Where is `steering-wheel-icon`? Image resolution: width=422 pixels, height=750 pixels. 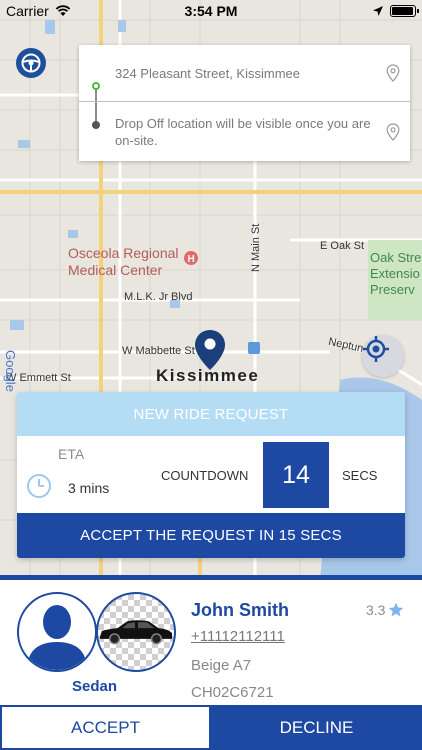 steering-wheel-icon is located at coordinates (31, 63).